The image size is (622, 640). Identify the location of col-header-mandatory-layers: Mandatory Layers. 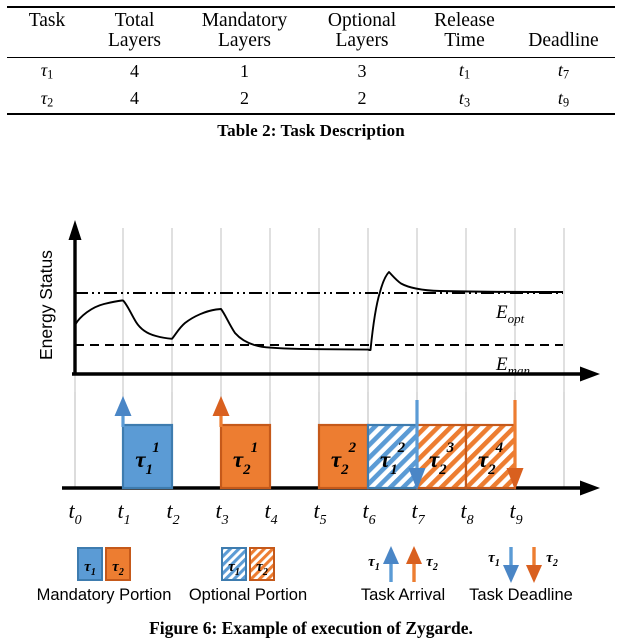
(244, 32).